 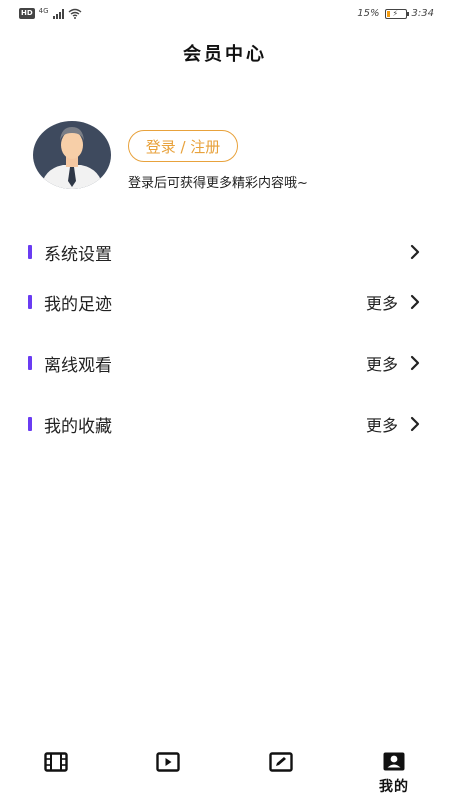 I want to click on film-icon, so click(x=56, y=762).